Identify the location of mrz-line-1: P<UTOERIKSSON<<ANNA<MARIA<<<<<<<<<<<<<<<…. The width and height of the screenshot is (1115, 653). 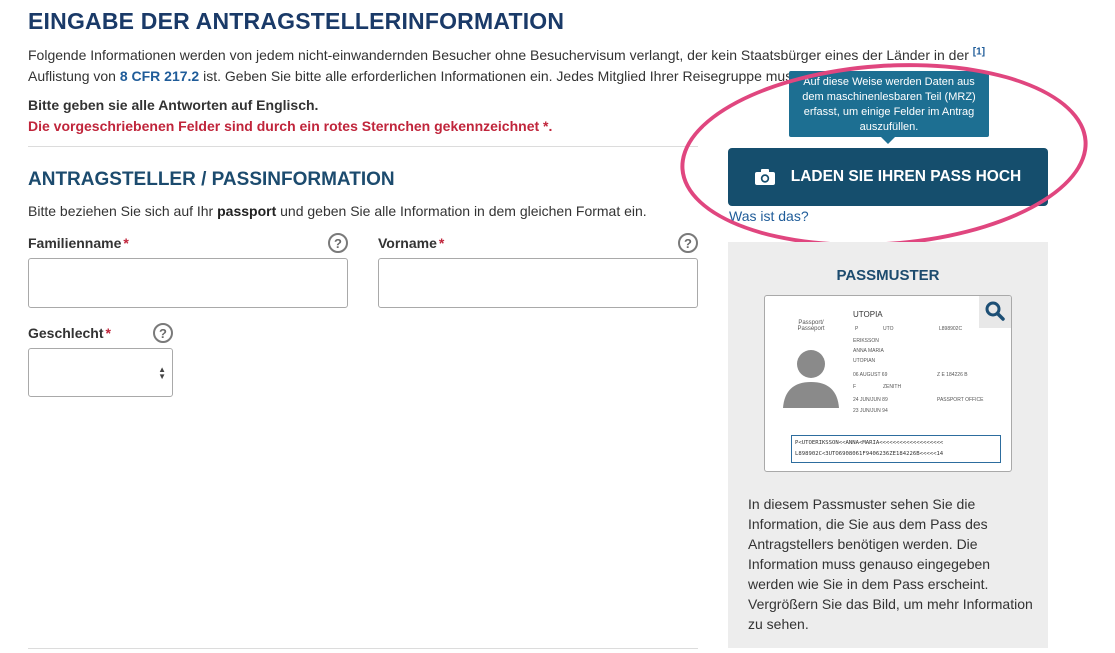
(869, 443).